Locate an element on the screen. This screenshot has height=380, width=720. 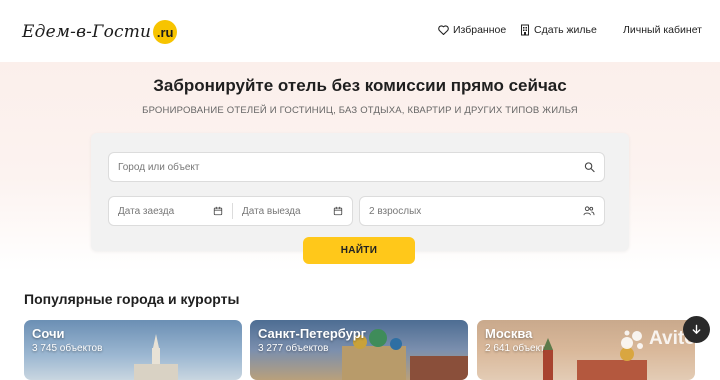
nav-rent-out: Сдать жилье is located at coordinates (558, 30).